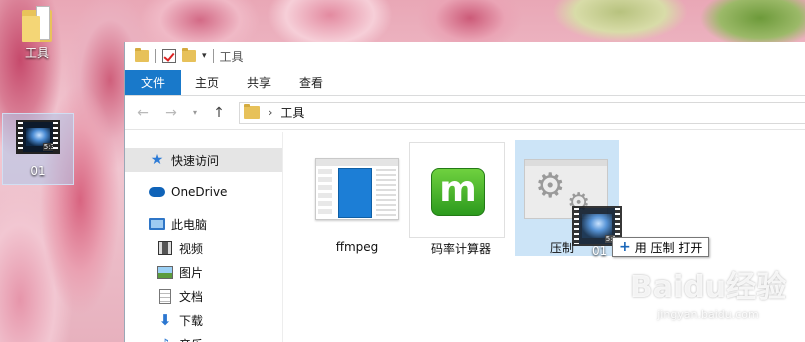  I want to click on forward-arrow-icon: →, so click(171, 113).